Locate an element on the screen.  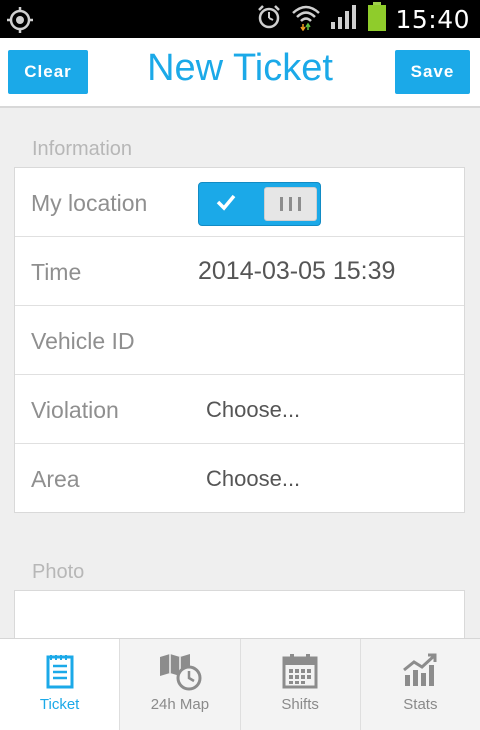
bottom-tab-bar: Ticket 24h Map Shifts Stats is located at coordinates (240, 684).